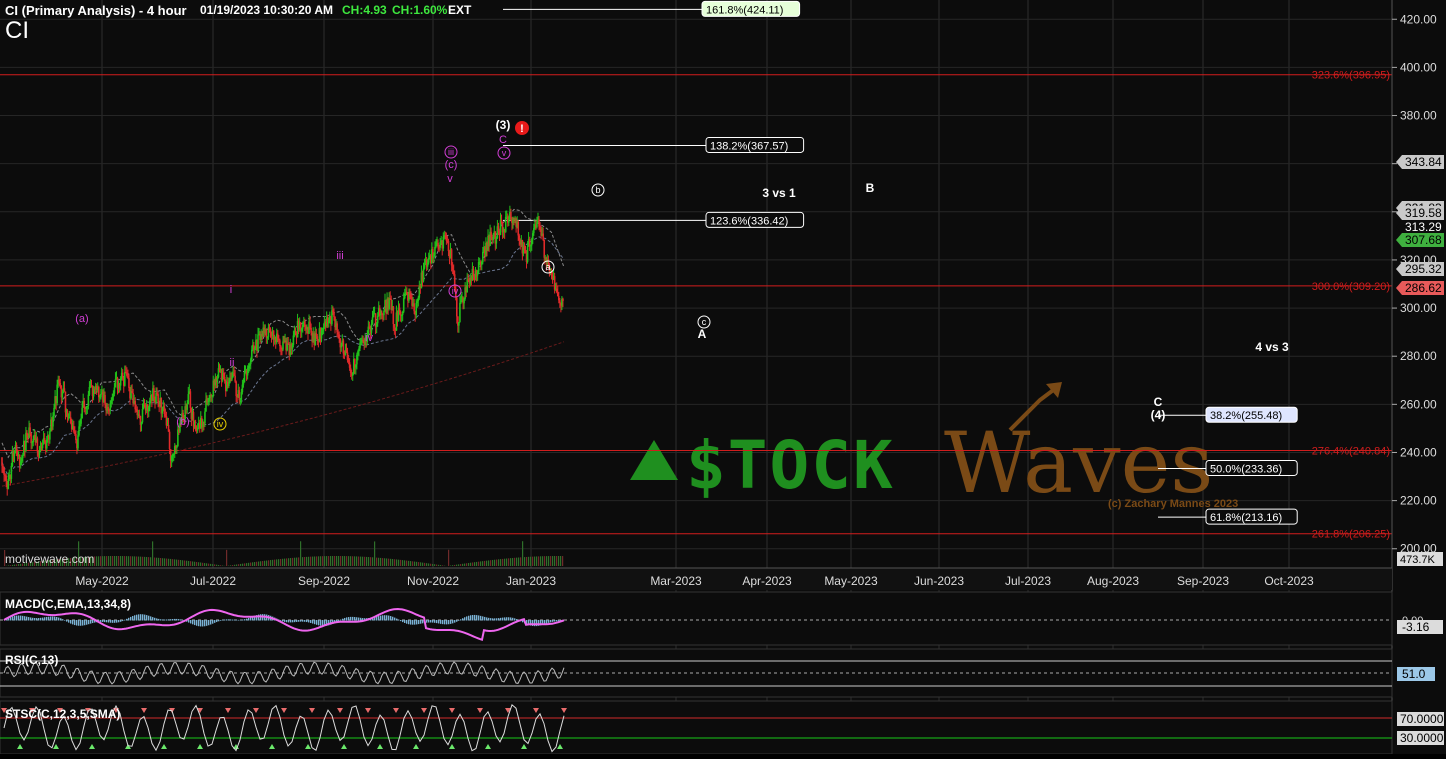 The height and width of the screenshot is (759, 1446). Describe the element at coordinates (597, 190) in the screenshot. I see `wave-label: b` at that location.